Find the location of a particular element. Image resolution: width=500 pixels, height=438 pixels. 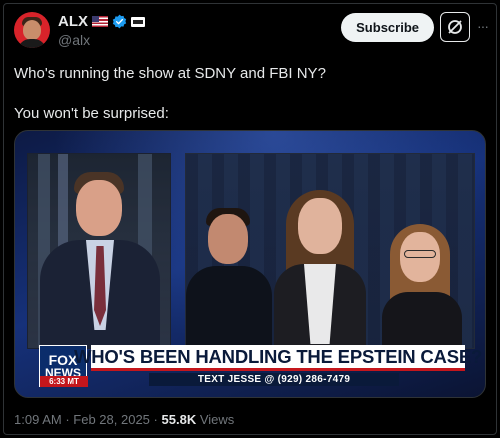

us-flag-icon is located at coordinates (100, 21).